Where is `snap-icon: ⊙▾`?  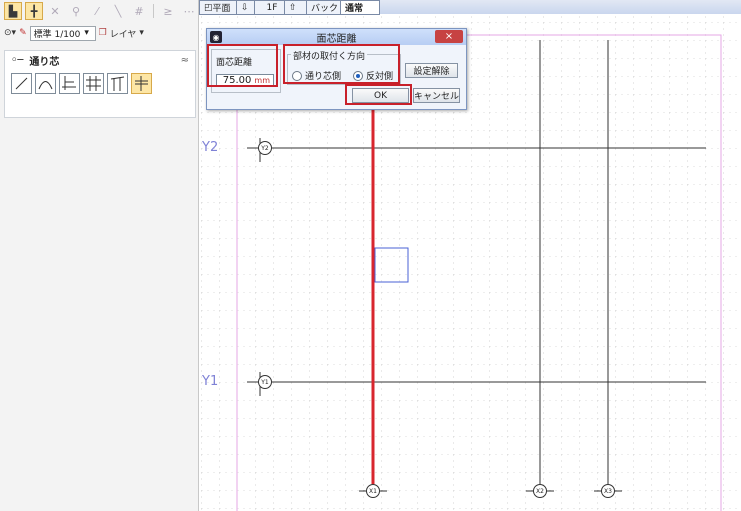 snap-icon: ⊙▾ is located at coordinates (10, 33).